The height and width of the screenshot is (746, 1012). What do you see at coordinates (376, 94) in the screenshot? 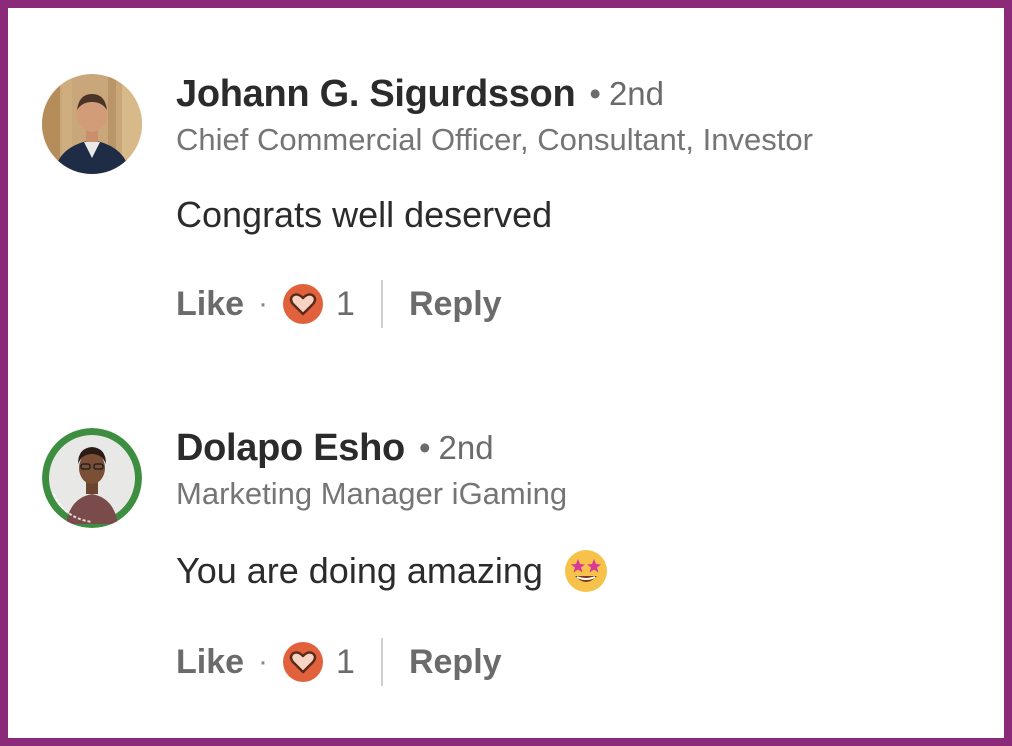
I see `commenter-name: Johann G. Sigurdsson` at bounding box center [376, 94].